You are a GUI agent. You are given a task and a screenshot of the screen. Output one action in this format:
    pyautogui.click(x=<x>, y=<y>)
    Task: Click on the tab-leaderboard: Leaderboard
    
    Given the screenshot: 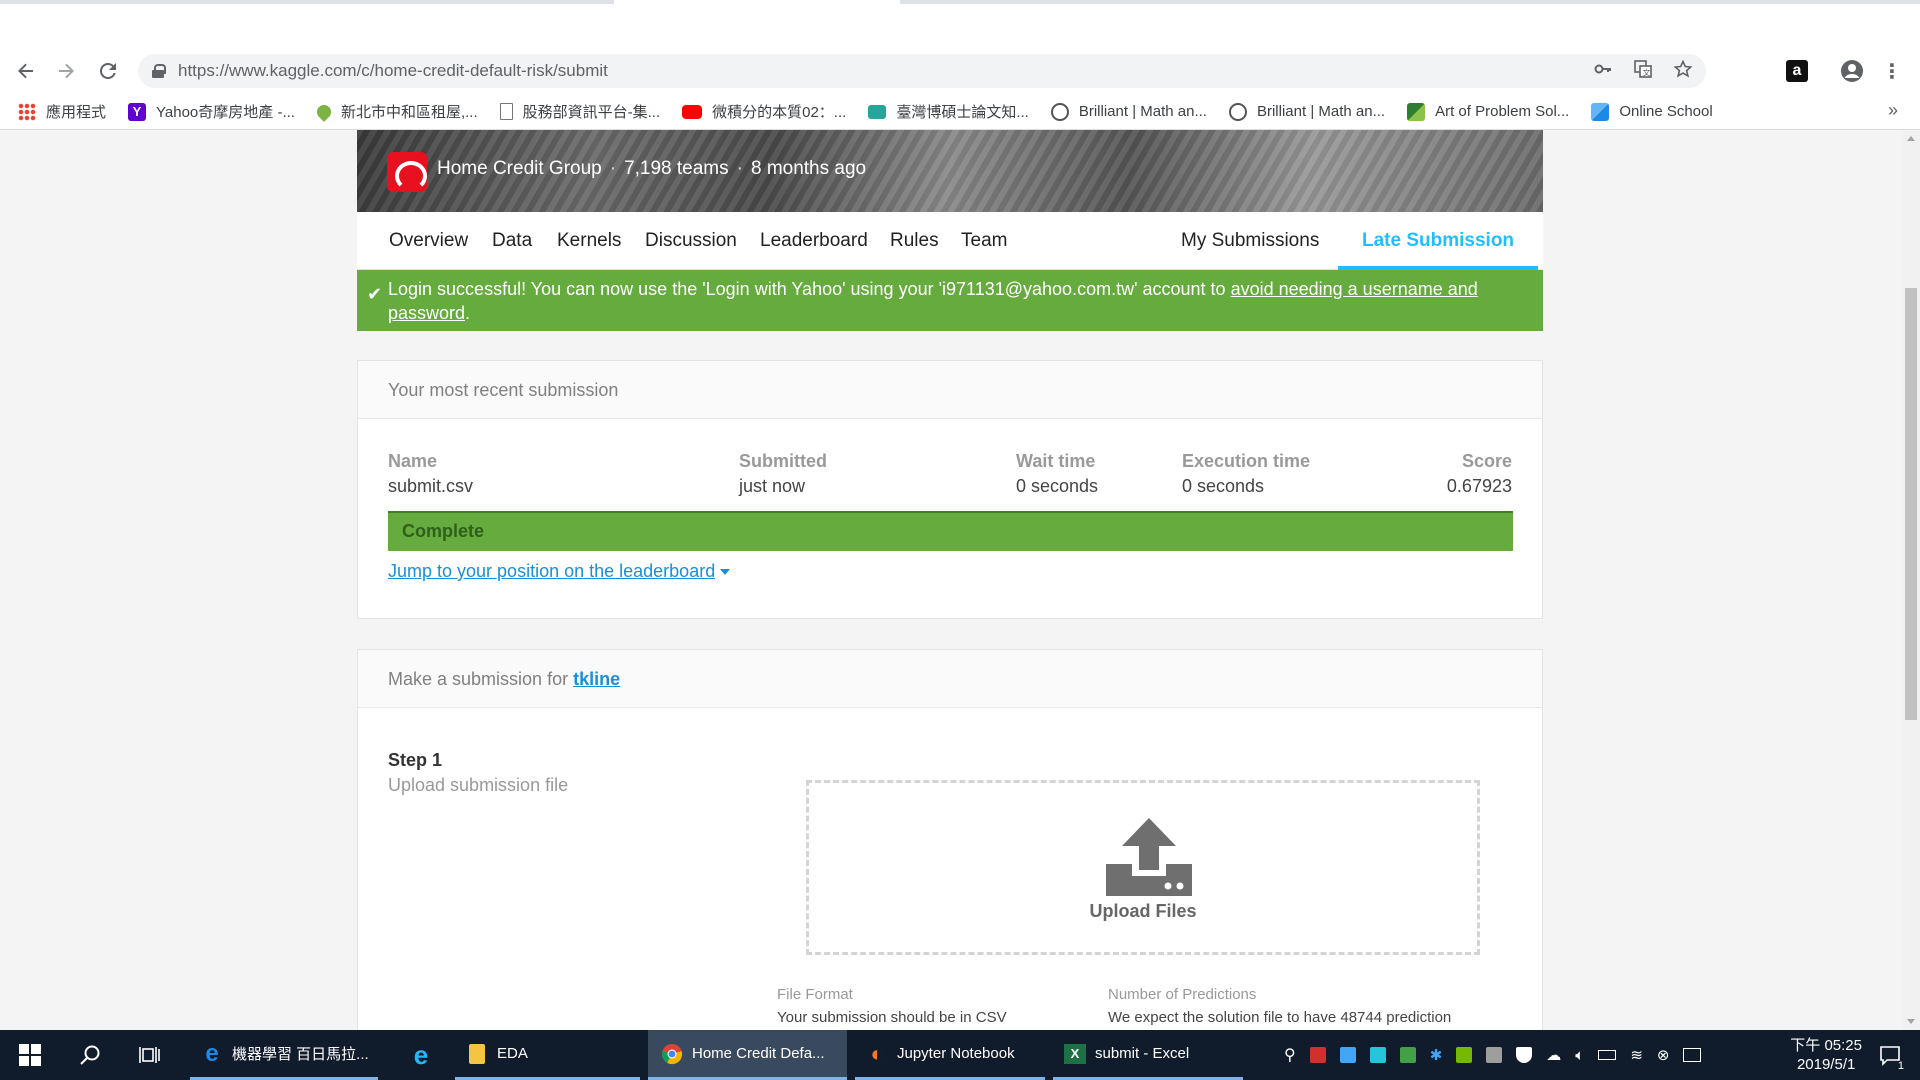 What is the action you would take?
    pyautogui.click(x=814, y=241)
    